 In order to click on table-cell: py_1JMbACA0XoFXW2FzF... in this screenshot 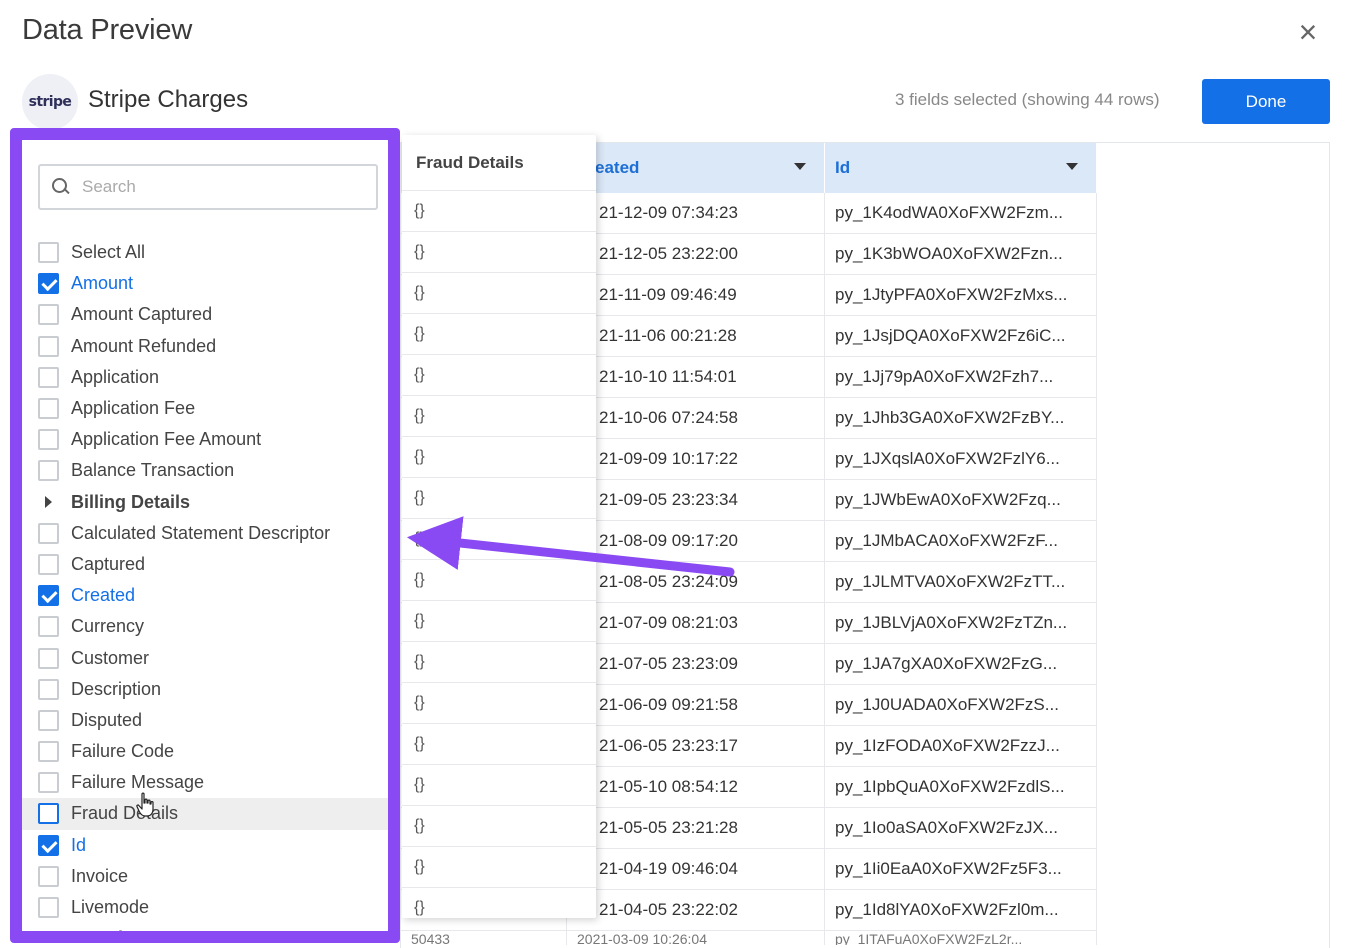, I will do `click(961, 541)`.